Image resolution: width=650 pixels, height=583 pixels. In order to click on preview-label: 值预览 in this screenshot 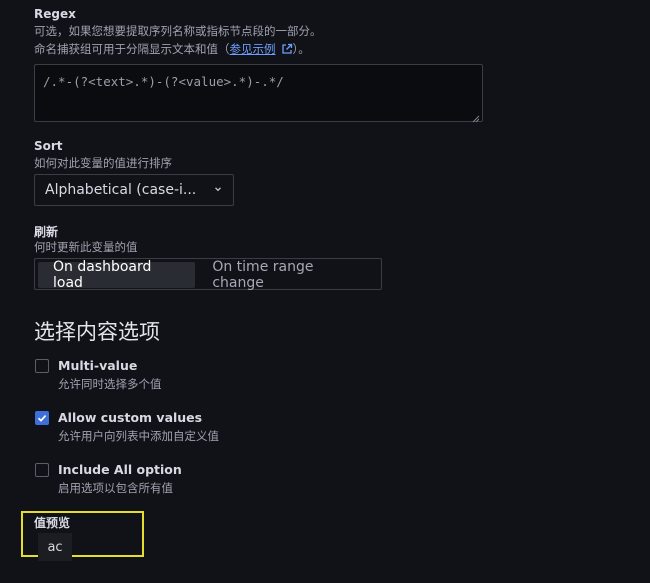, I will do `click(52, 523)`.